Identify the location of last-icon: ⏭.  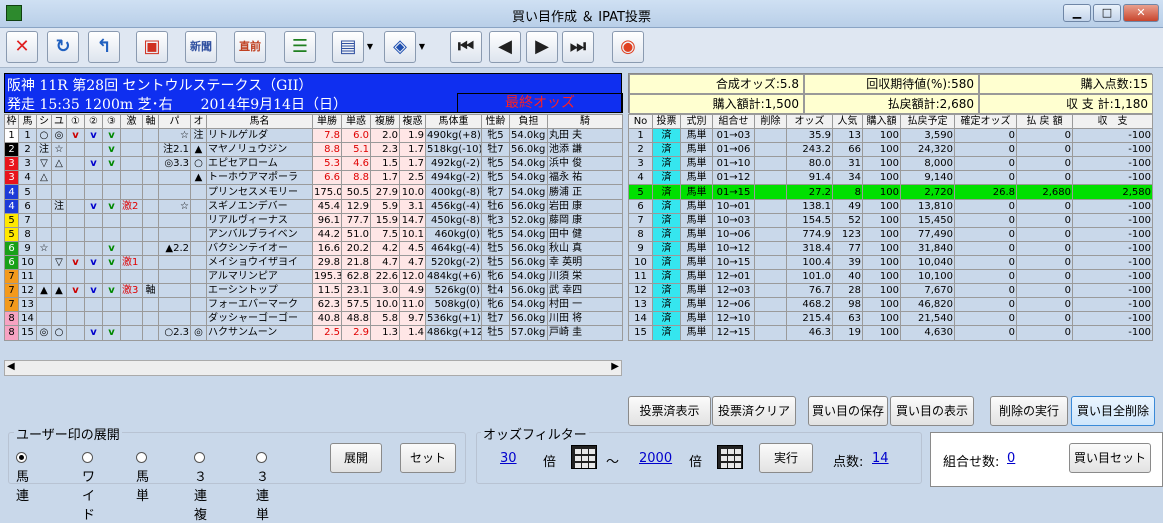
(578, 47).